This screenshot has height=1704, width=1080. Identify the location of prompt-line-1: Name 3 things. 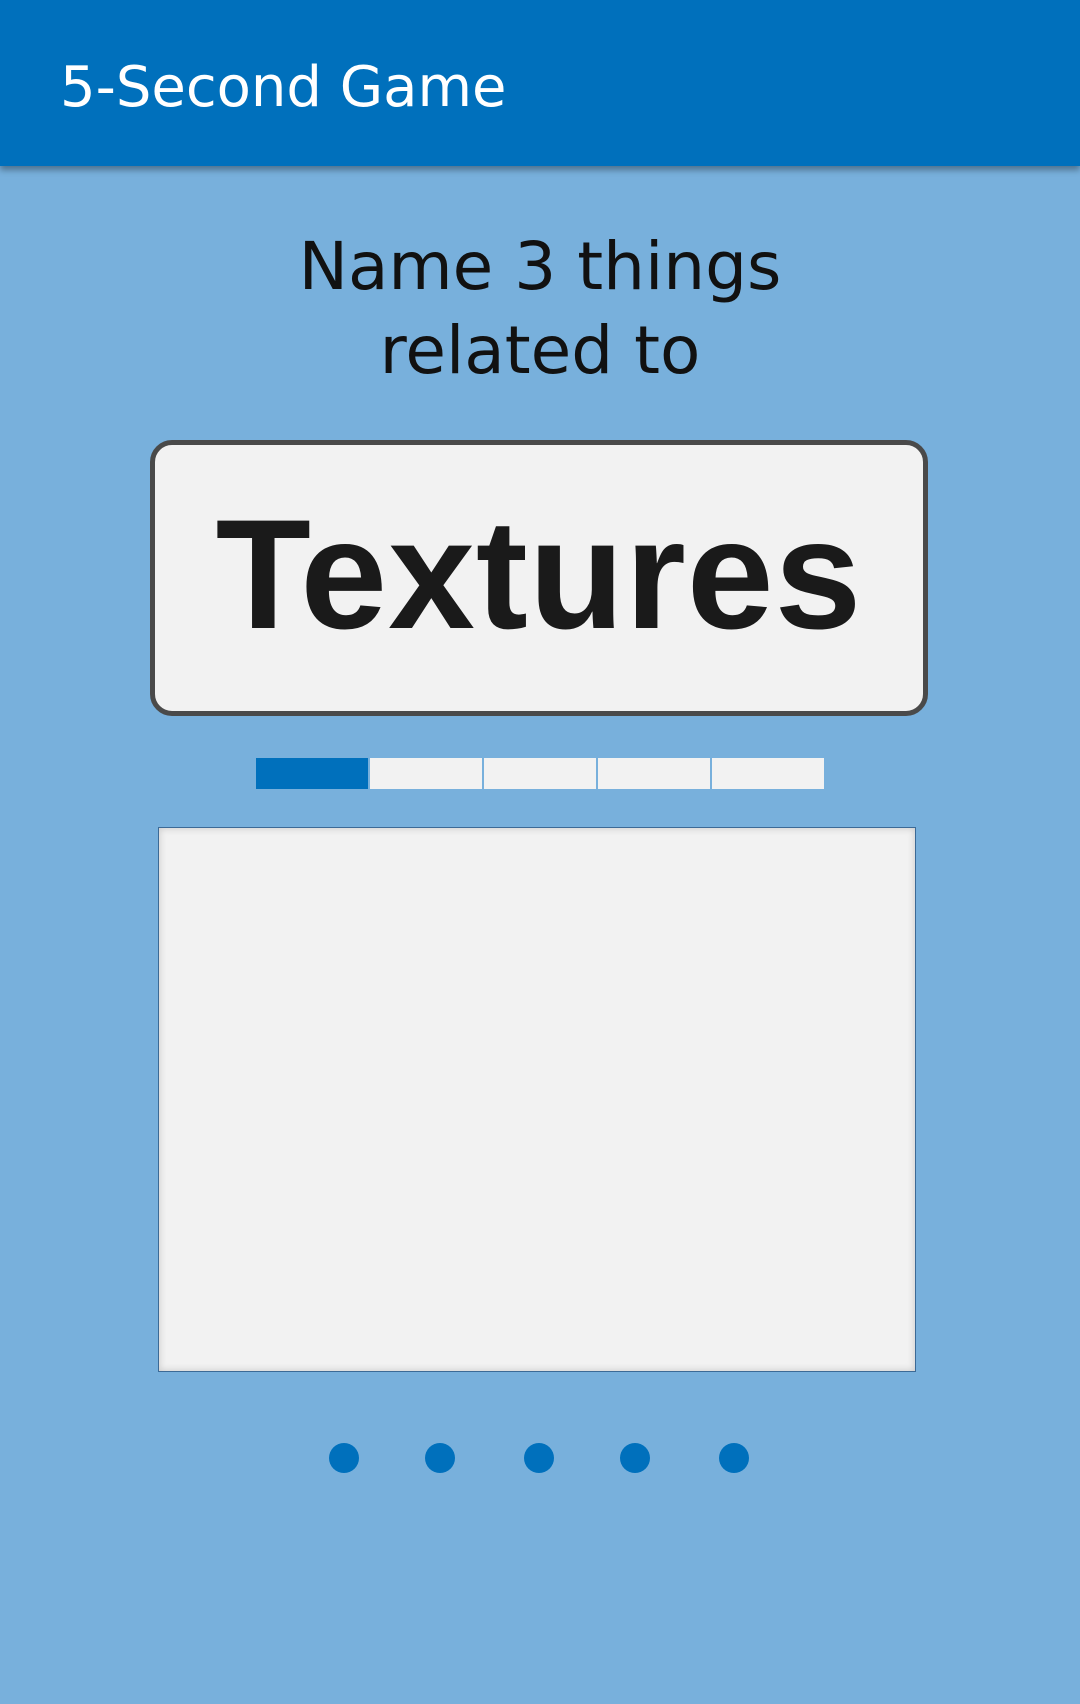
(540, 266).